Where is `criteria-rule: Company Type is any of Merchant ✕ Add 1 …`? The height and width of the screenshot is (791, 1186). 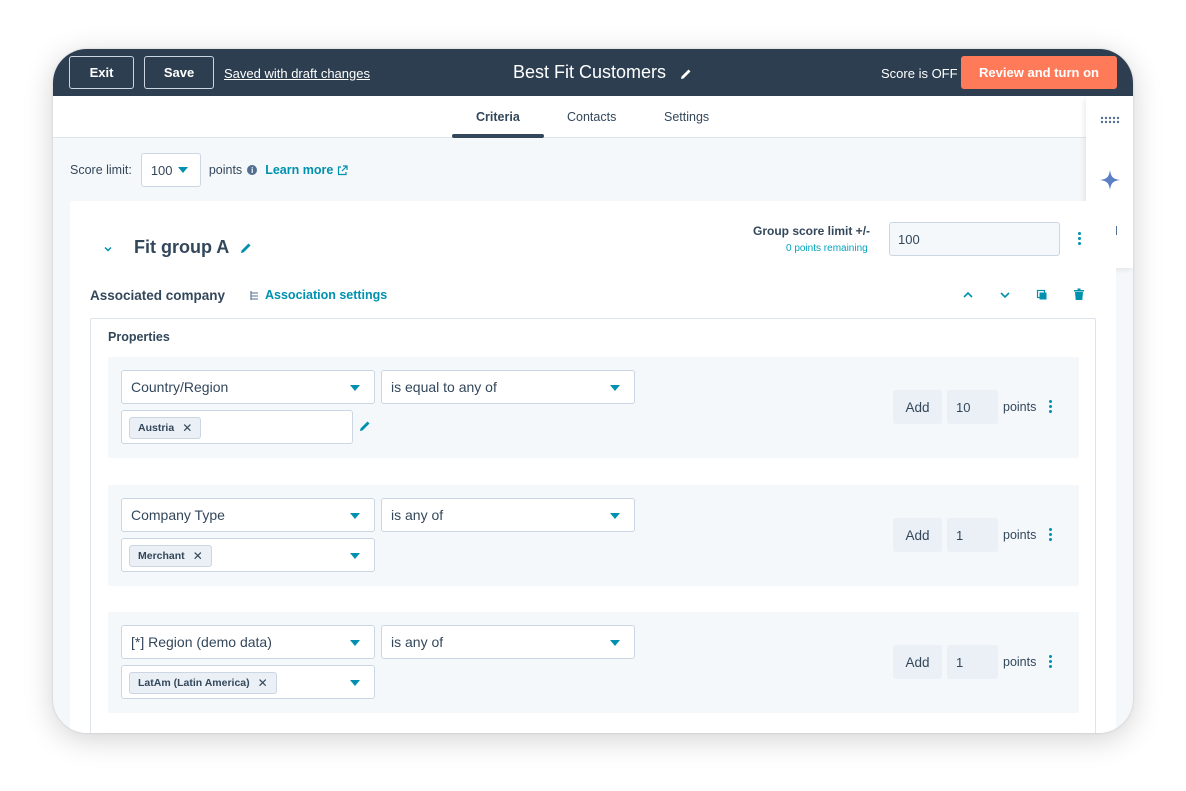
criteria-rule: Company Type is any of Merchant ✕ Add 1 … is located at coordinates (593, 535).